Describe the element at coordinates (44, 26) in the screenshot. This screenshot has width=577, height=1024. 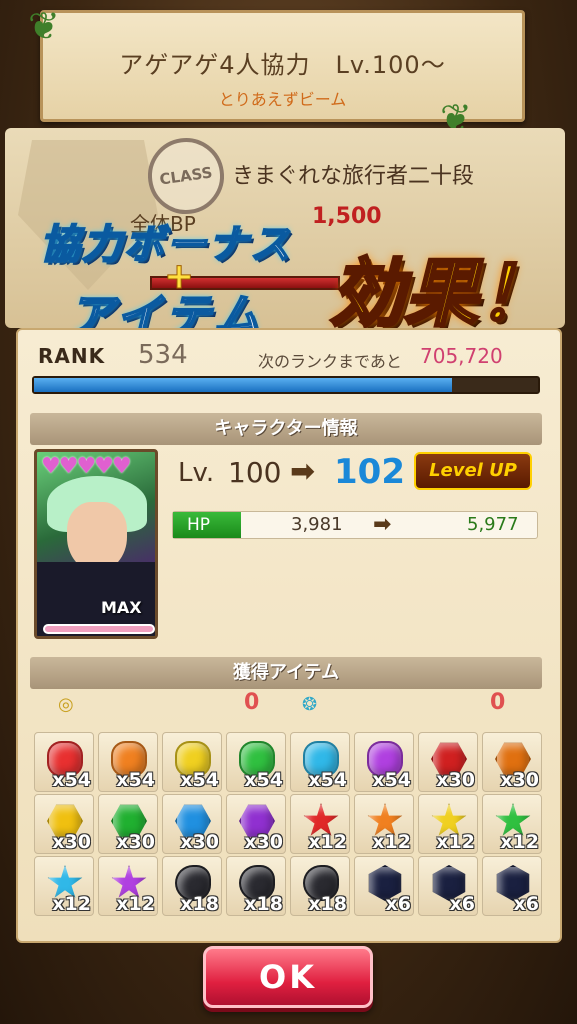
I see `vine-decoration-icon: ❦` at that location.